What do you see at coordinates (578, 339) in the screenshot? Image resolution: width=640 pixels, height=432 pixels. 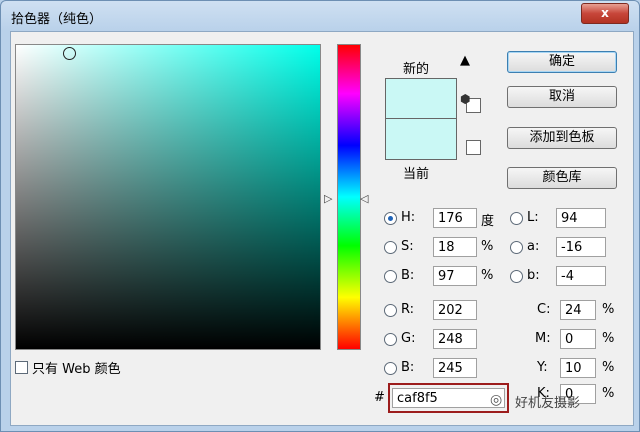 I see `m-input: 0` at bounding box center [578, 339].